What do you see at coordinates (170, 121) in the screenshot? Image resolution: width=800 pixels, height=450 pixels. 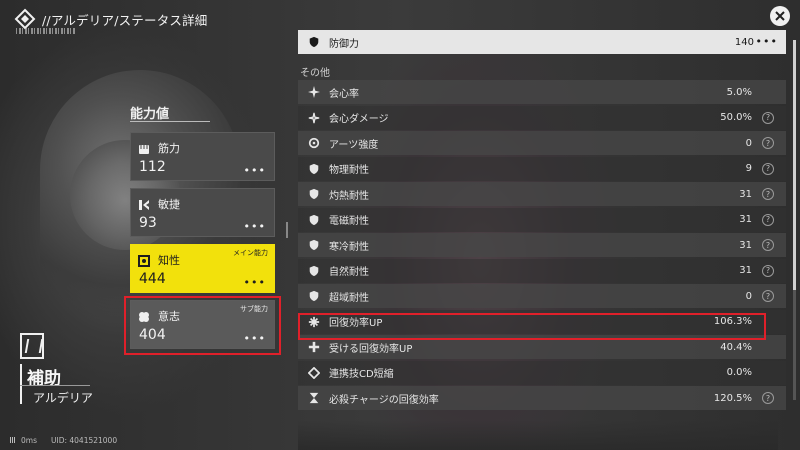 I see `stats-heading-divider` at bounding box center [170, 121].